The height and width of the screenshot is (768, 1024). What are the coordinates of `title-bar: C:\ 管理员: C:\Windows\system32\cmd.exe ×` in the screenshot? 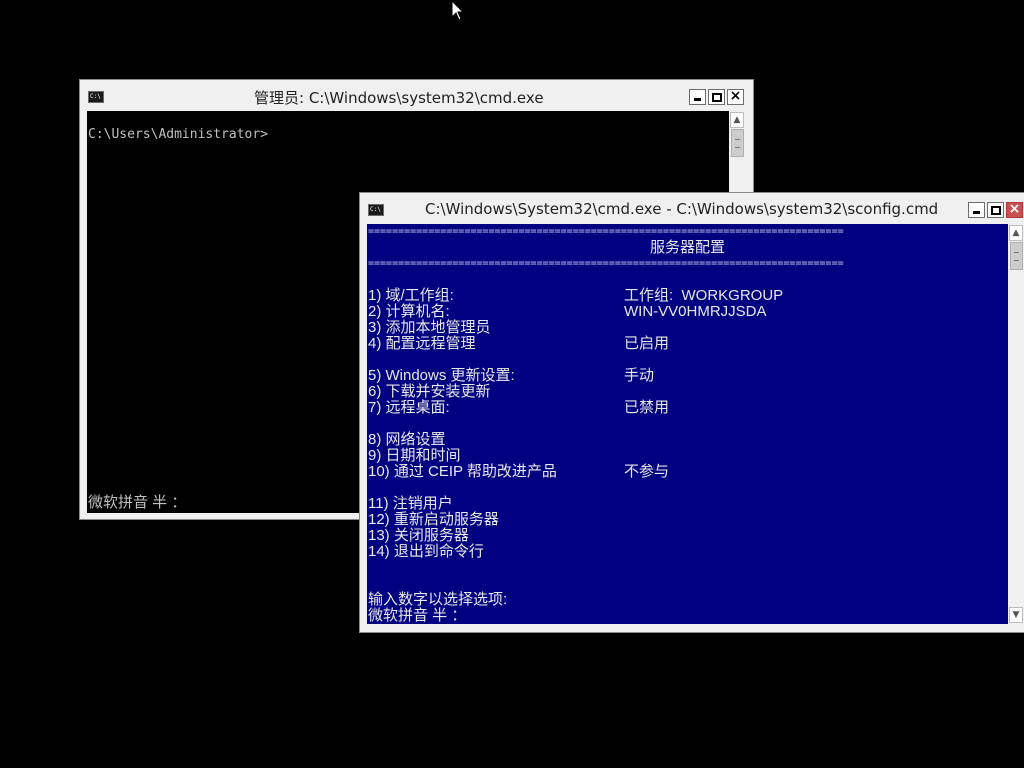 It's located at (416, 95).